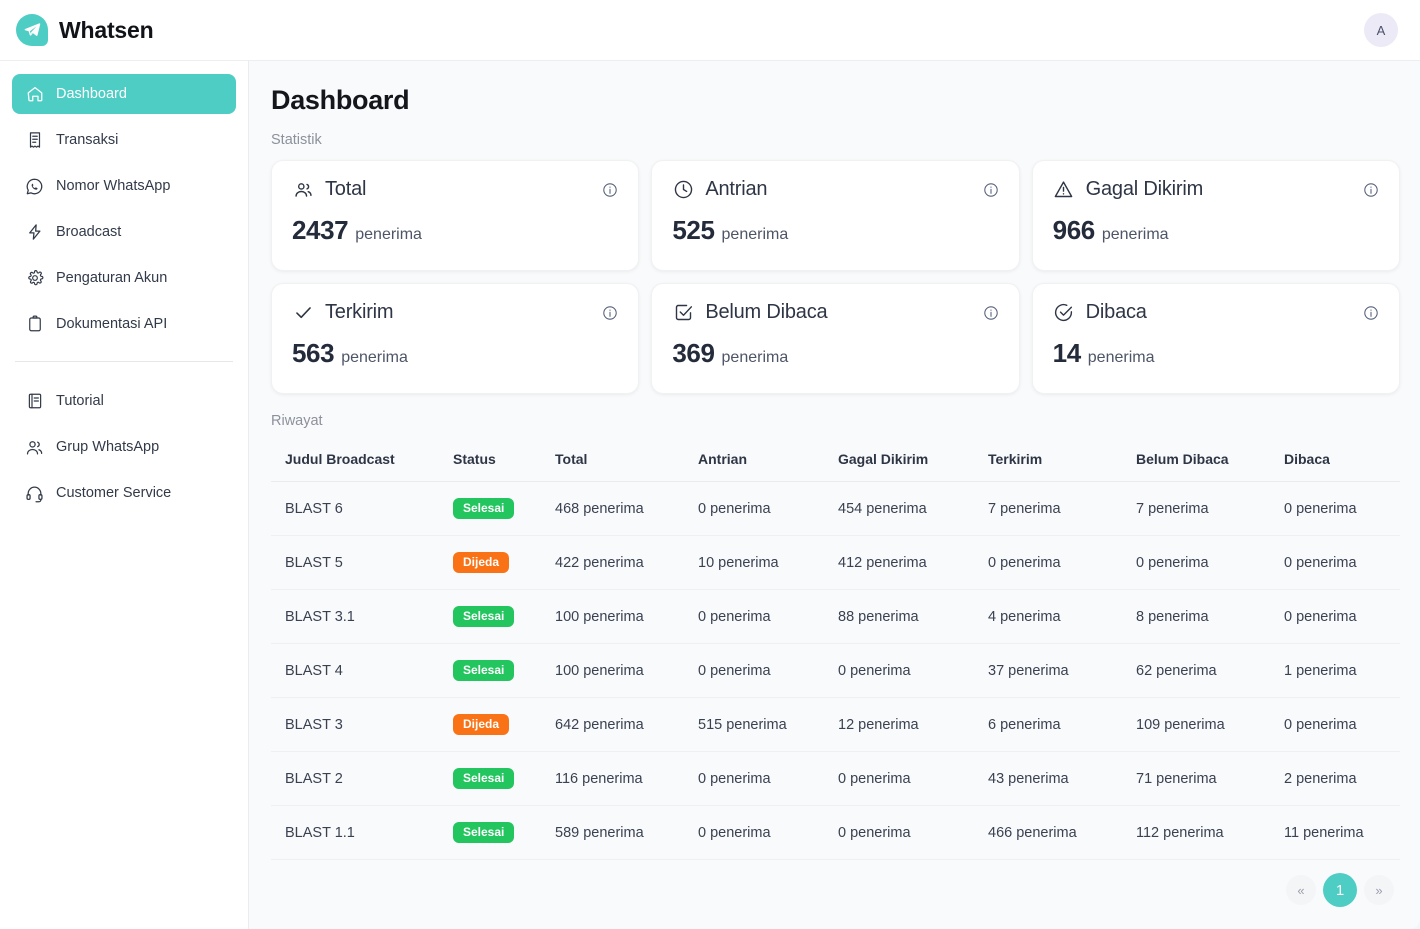  I want to click on warning-icon, so click(1064, 190).